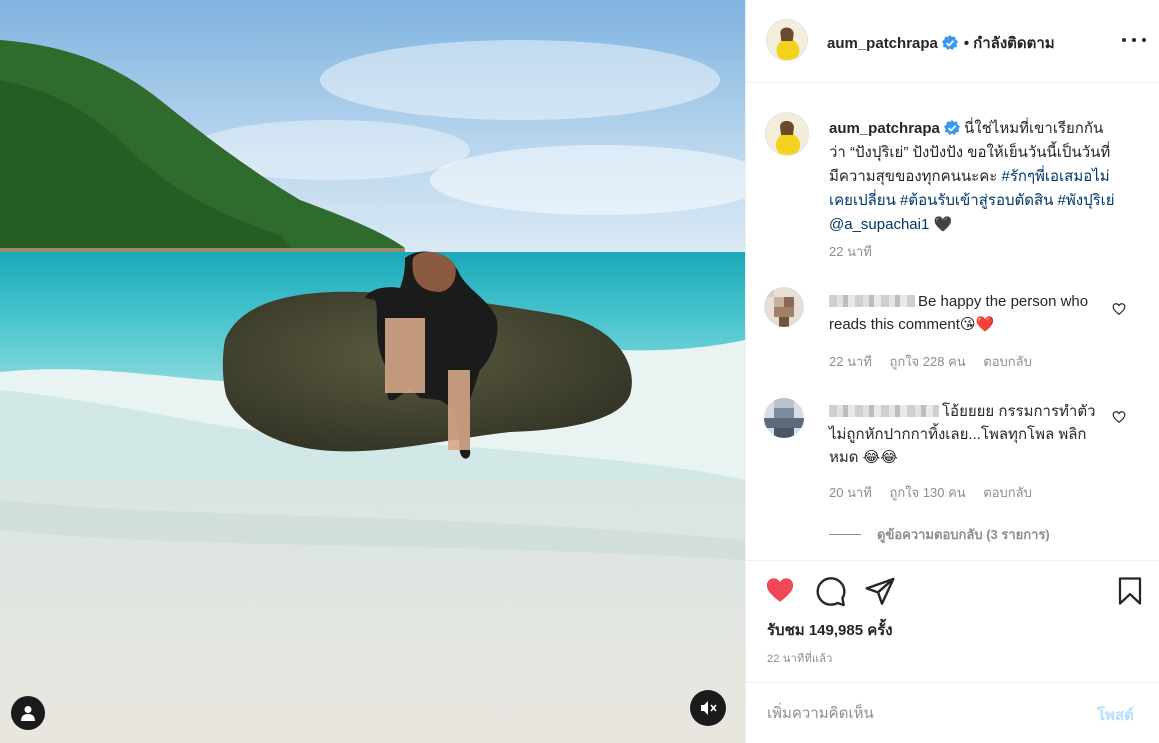  I want to click on comment-time: 22 นาที, so click(850, 361).